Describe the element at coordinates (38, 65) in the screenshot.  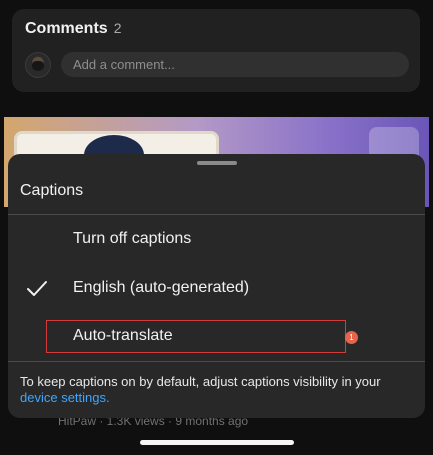
I see `avatar` at that location.